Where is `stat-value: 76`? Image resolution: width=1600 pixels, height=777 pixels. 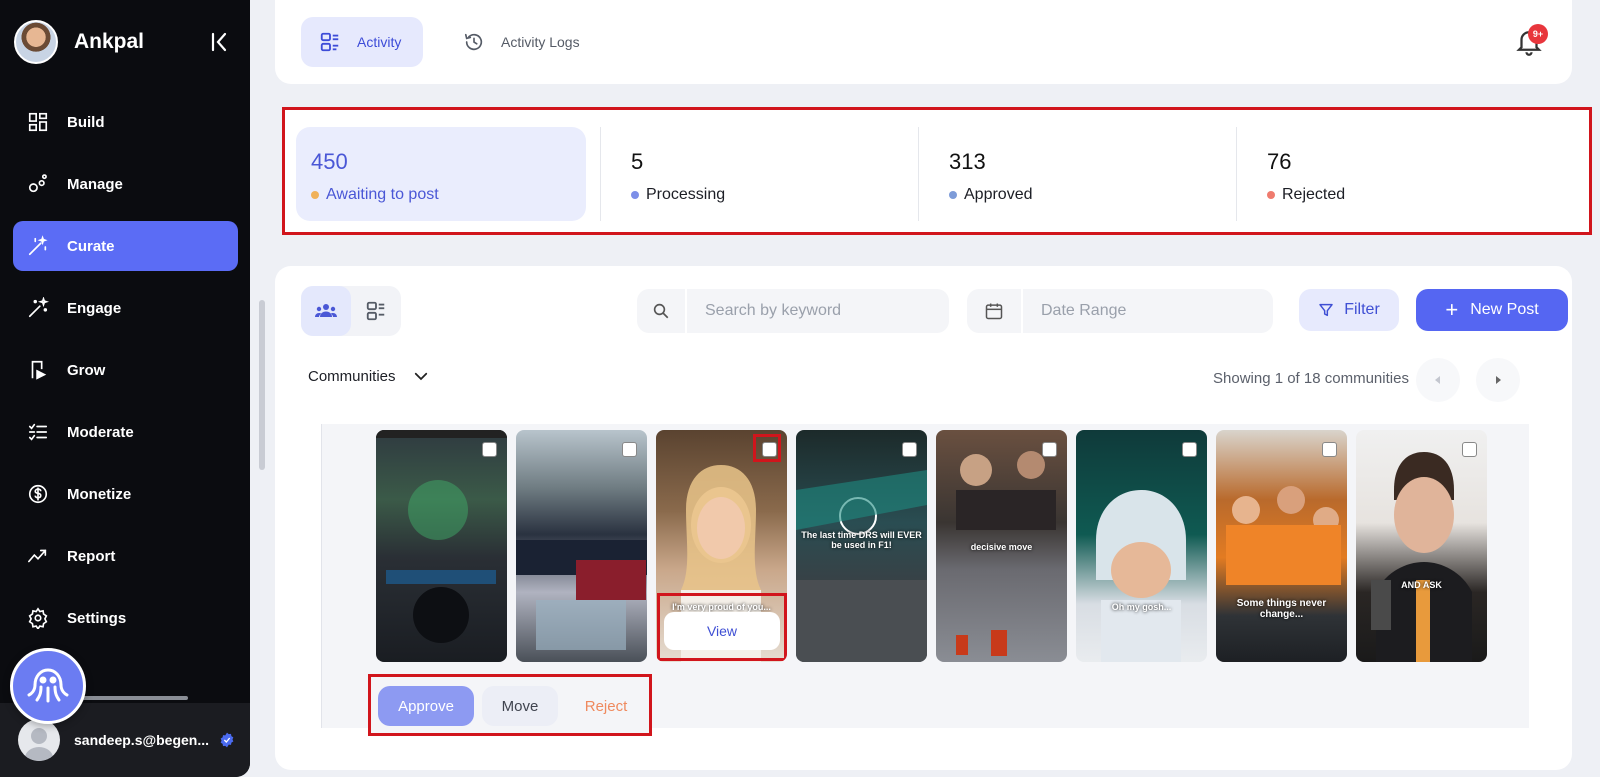 stat-value: 76 is located at coordinates (1279, 161).